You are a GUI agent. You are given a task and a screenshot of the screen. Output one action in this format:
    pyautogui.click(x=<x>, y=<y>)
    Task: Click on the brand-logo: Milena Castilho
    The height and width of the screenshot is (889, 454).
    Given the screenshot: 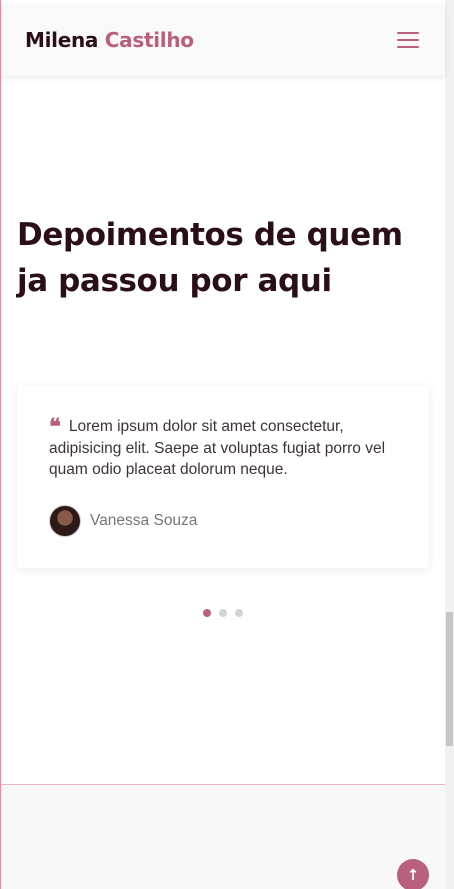 What is the action you would take?
    pyautogui.click(x=109, y=40)
    